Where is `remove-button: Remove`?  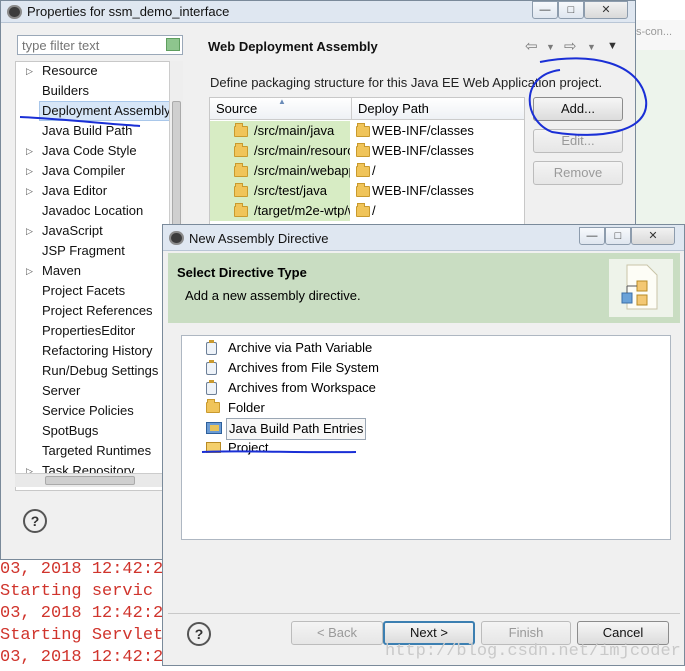 remove-button: Remove is located at coordinates (578, 173).